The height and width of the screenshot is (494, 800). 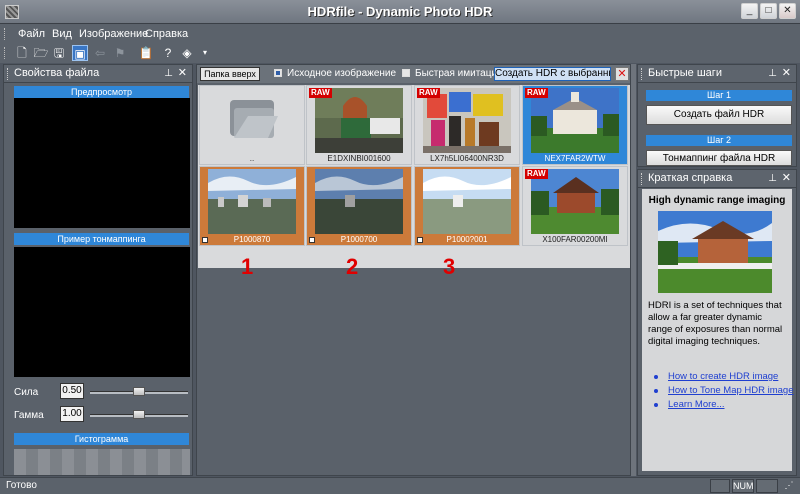 I want to click on title-bar: HDRfile - Dynamic Photo HDR _ □ ✕, so click(x=400, y=12).